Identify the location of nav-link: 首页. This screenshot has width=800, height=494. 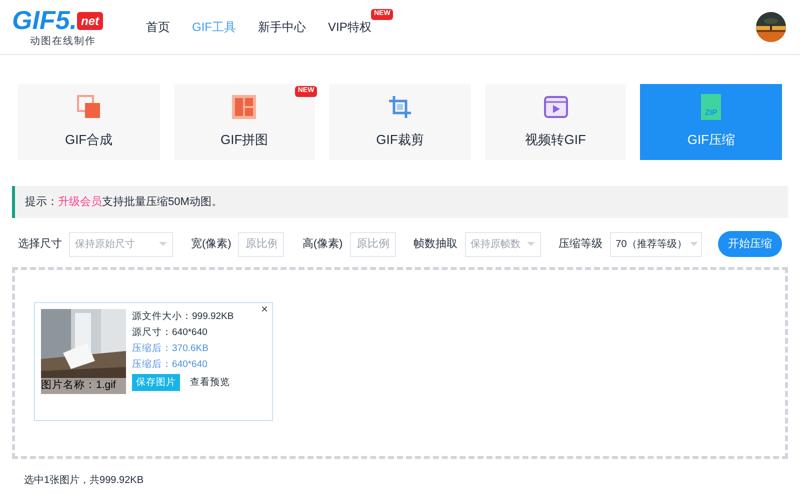
(158, 27).